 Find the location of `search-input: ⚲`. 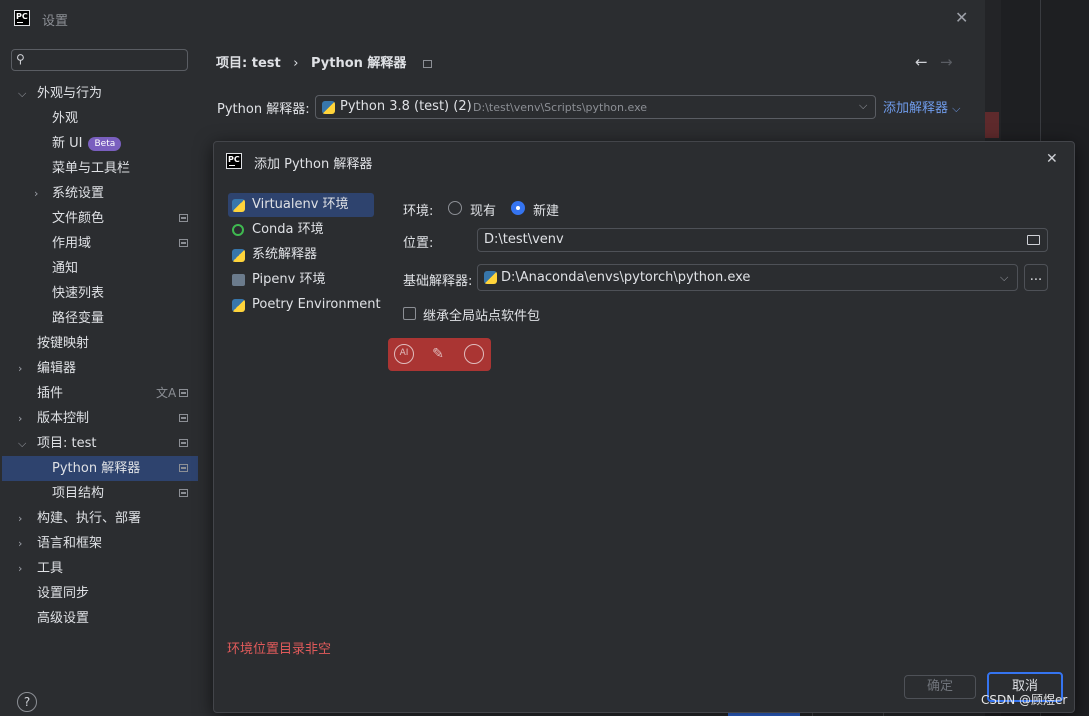

search-input: ⚲ is located at coordinates (99, 60).